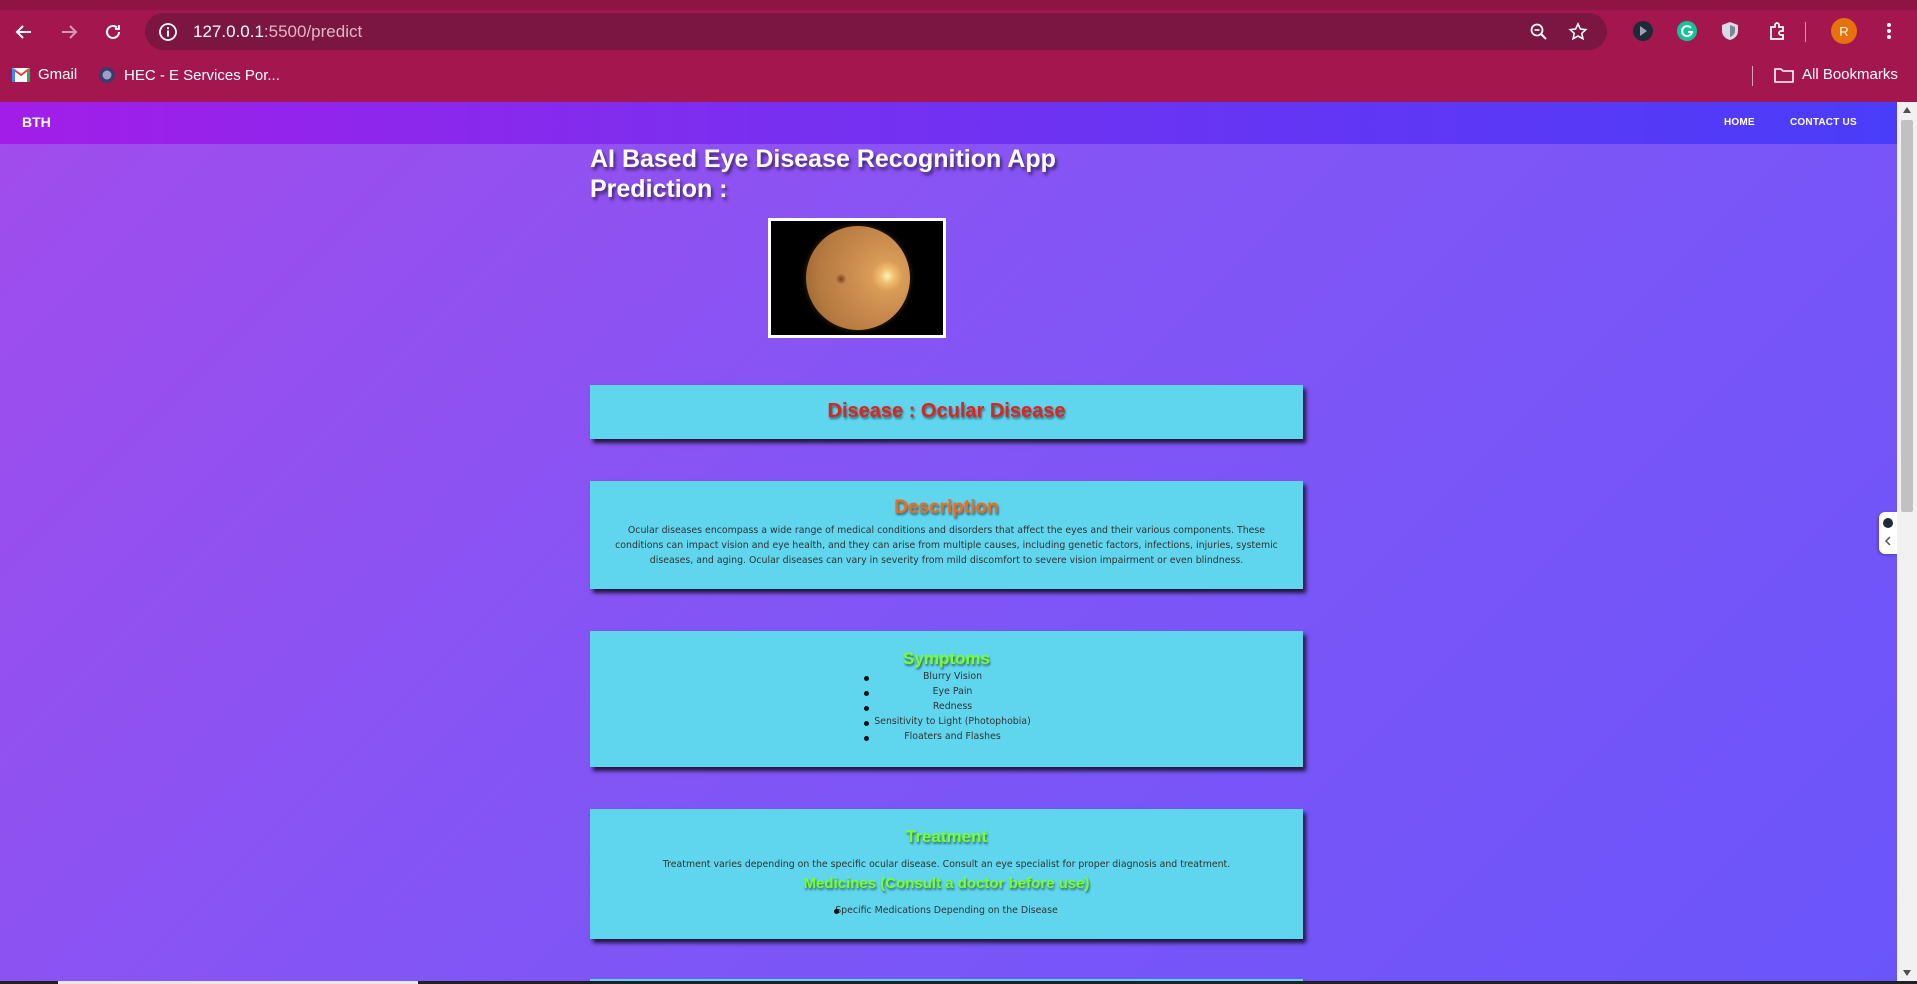 The width and height of the screenshot is (1917, 984). I want to click on all-bookmarks-label: All Bookmarks, so click(1850, 74).